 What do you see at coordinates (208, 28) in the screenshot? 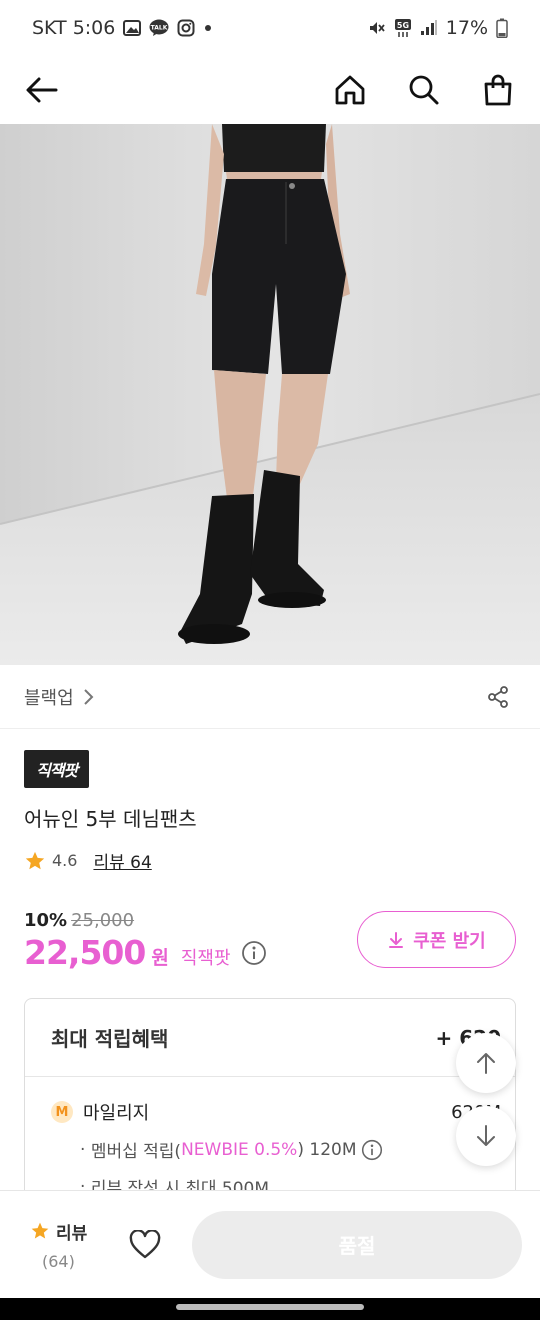
I see `dot-icon` at bounding box center [208, 28].